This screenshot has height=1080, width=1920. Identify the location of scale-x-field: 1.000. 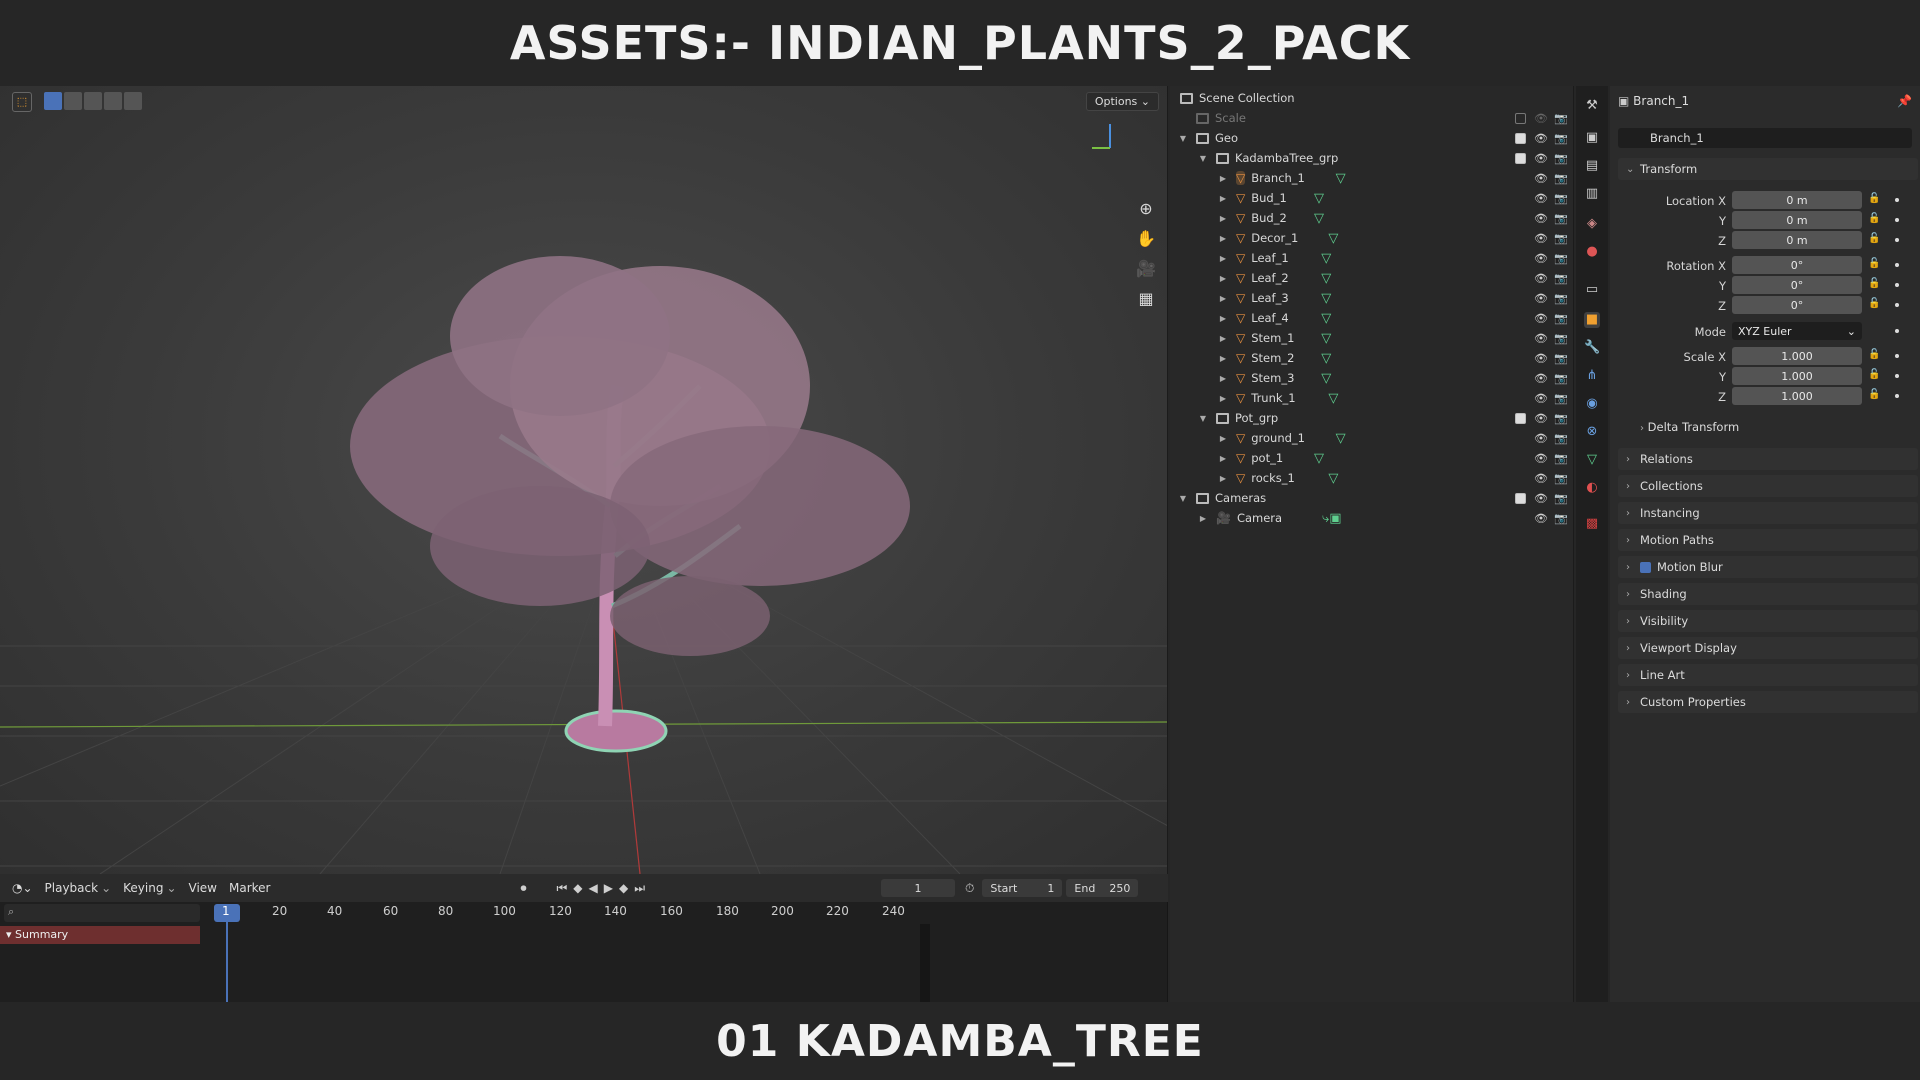
(1797, 356).